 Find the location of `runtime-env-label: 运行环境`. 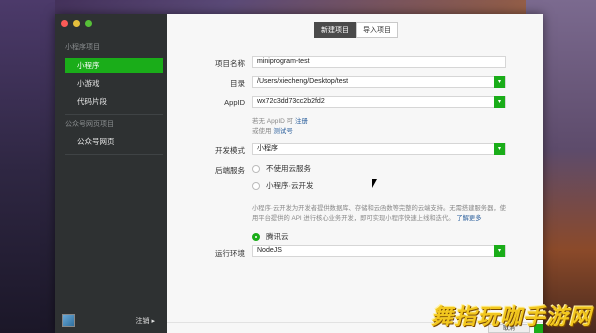

runtime-env-label: 运行环境 is located at coordinates (230, 253).